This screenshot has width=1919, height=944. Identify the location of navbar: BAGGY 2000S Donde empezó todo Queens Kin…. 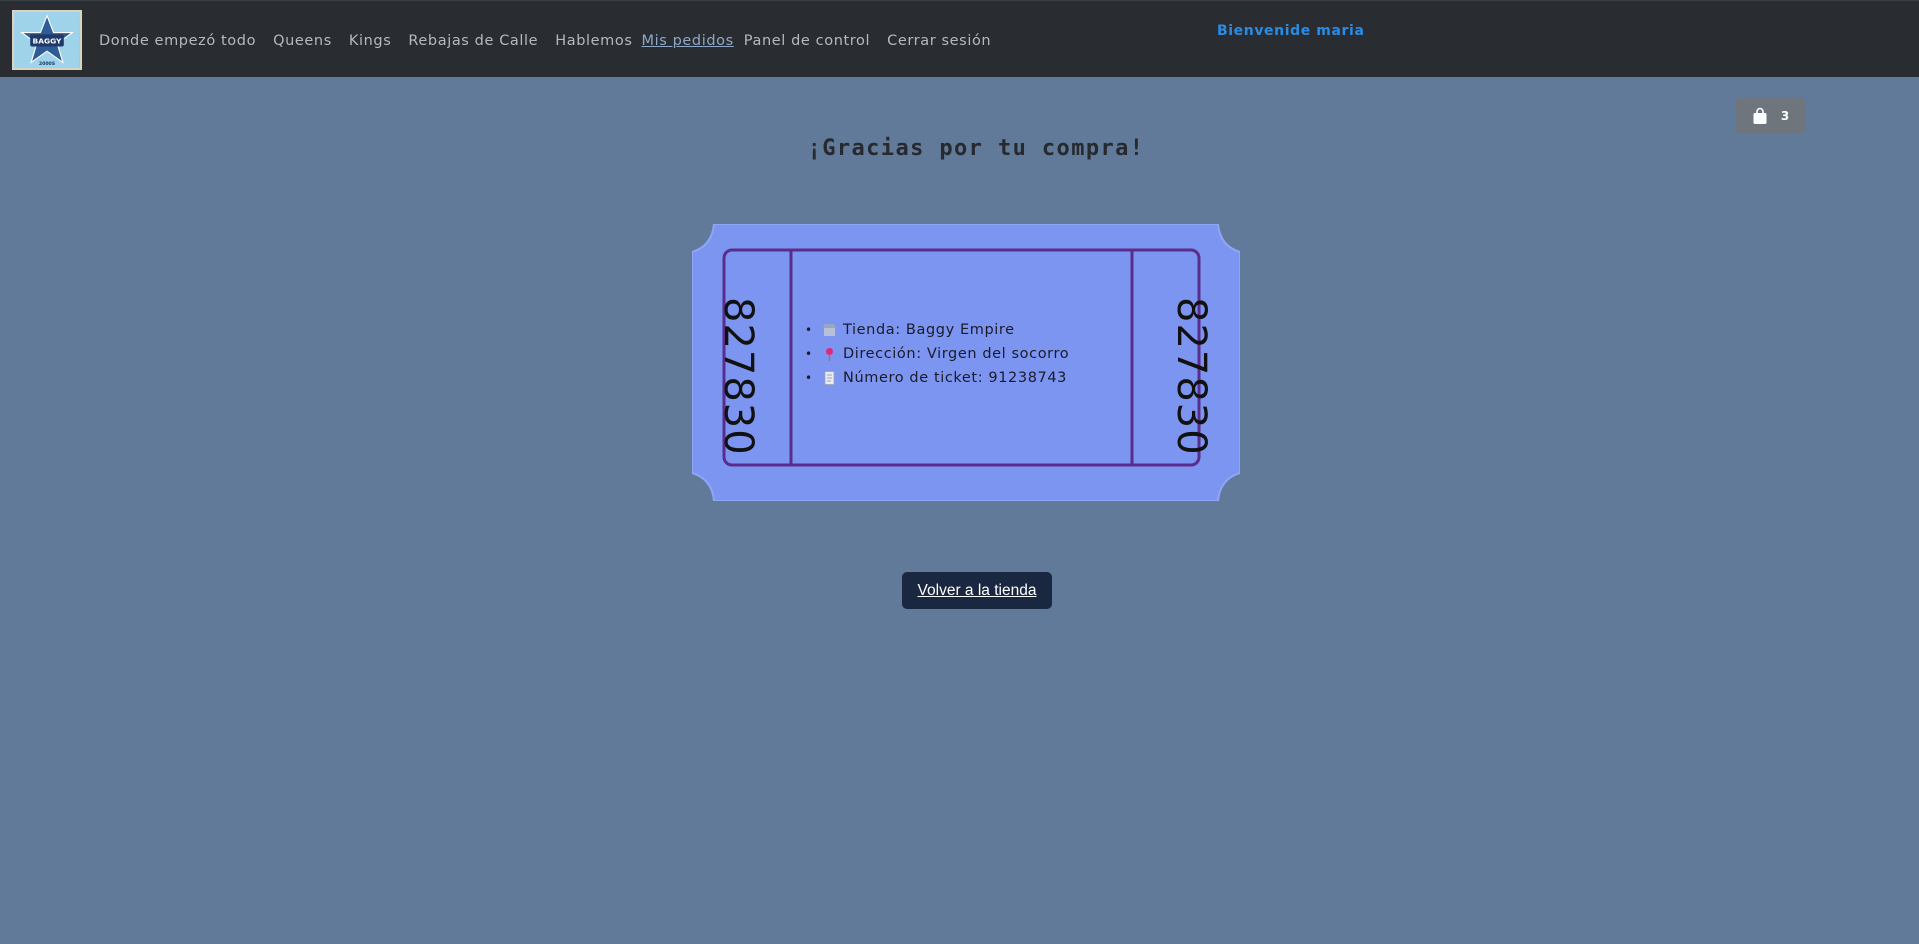
(959, 38).